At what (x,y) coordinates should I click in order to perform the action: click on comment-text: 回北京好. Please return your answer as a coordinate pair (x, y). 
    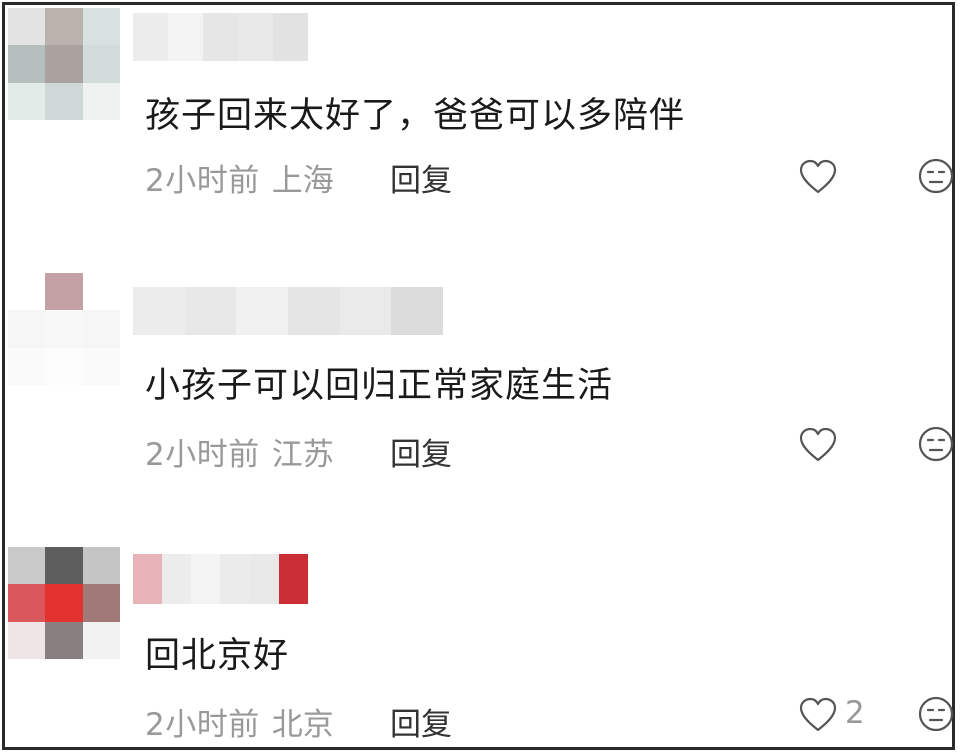
    Looking at the image, I should click on (217, 656).